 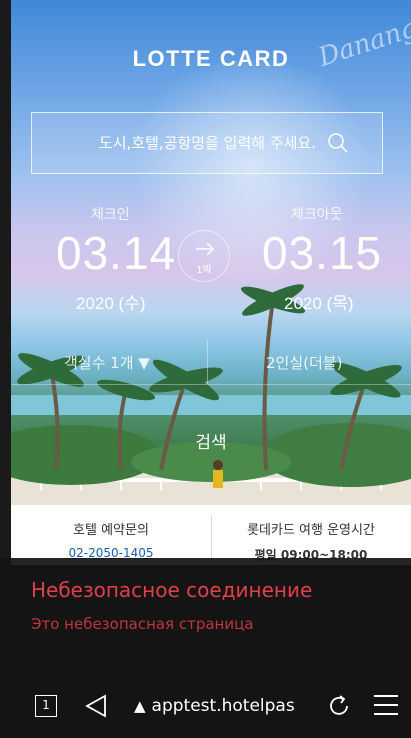 I want to click on options-underline, so click(x=211, y=384).